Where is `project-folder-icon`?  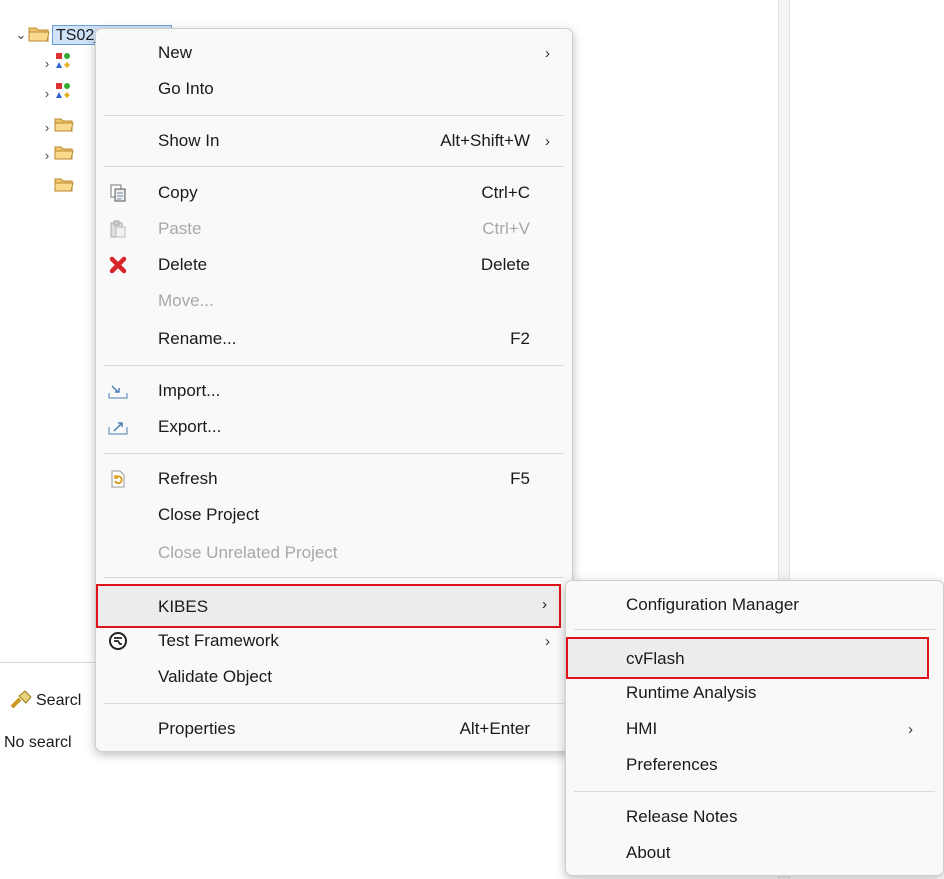
project-folder-icon is located at coordinates (39, 35).